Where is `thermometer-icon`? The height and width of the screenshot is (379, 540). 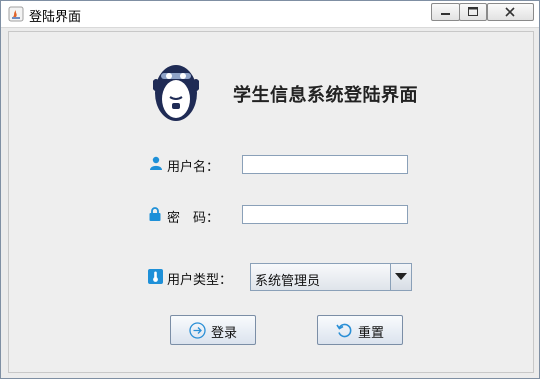
thermometer-icon is located at coordinates (155, 276).